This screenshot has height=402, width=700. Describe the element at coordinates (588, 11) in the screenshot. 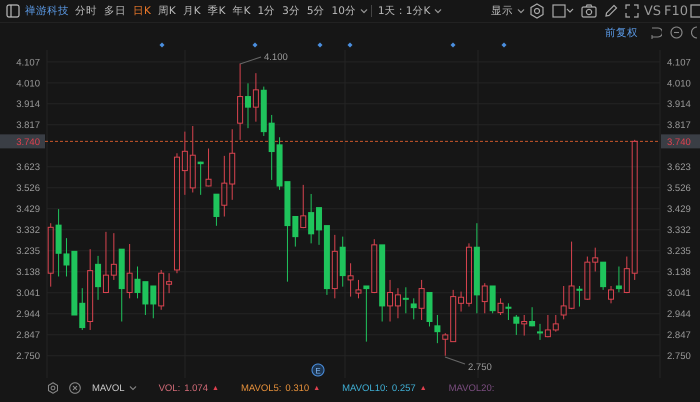

I see `camera-icon` at that location.